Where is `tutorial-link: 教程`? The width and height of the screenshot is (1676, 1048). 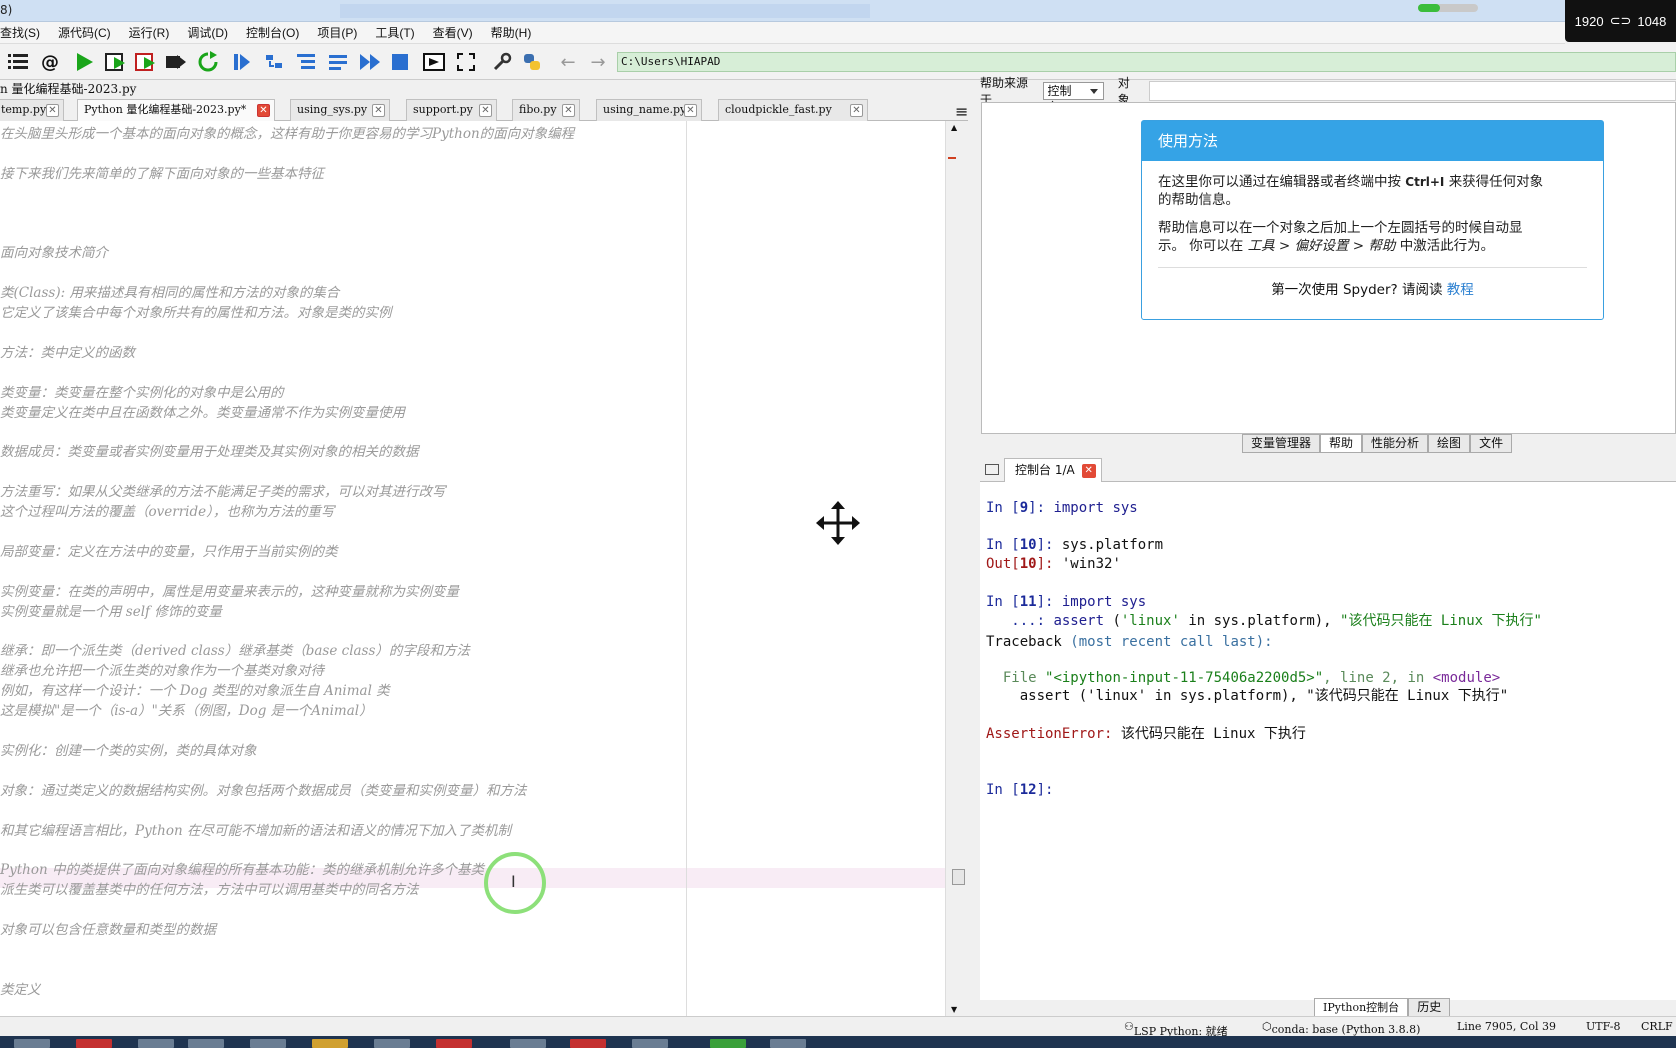 tutorial-link: 教程 is located at coordinates (1460, 290).